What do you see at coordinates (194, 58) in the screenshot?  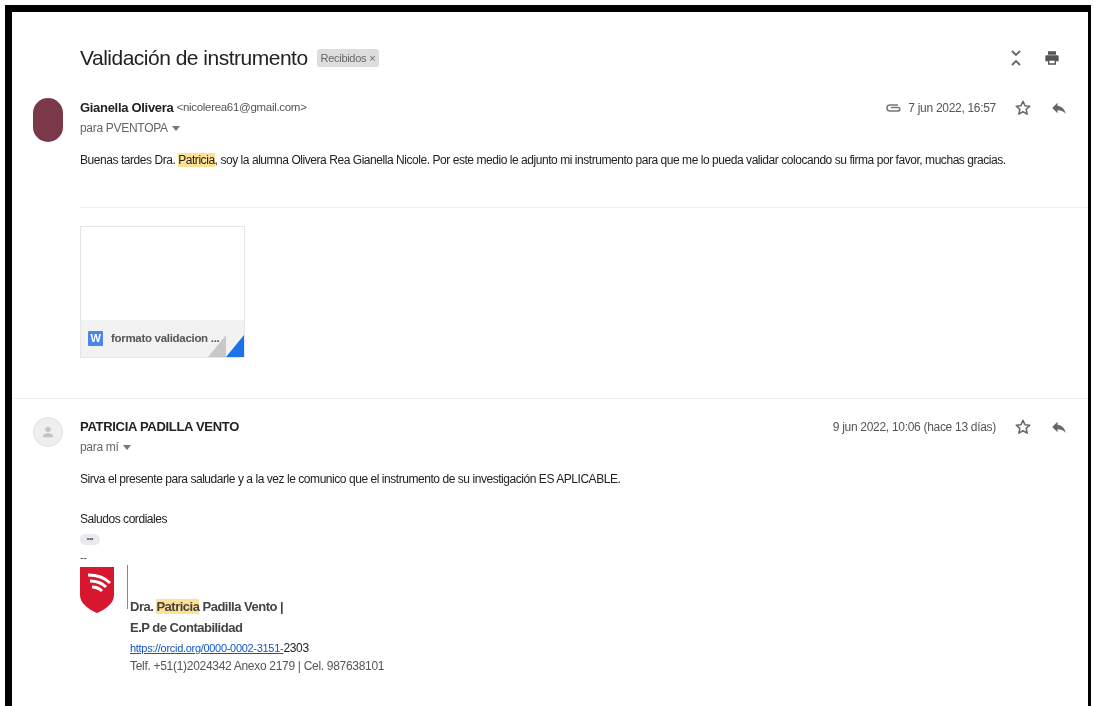 I see `subject-title: Validación de instrumento` at bounding box center [194, 58].